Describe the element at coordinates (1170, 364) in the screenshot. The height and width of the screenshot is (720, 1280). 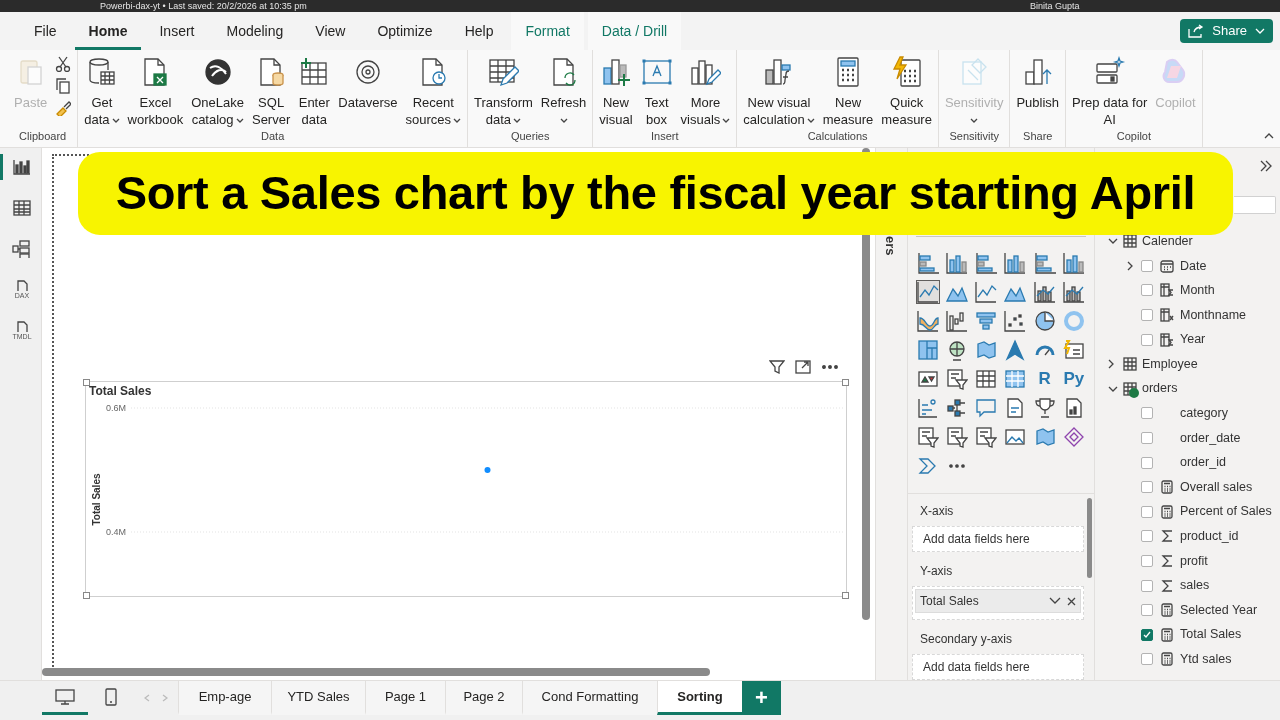
I see `table-name: Employee` at that location.